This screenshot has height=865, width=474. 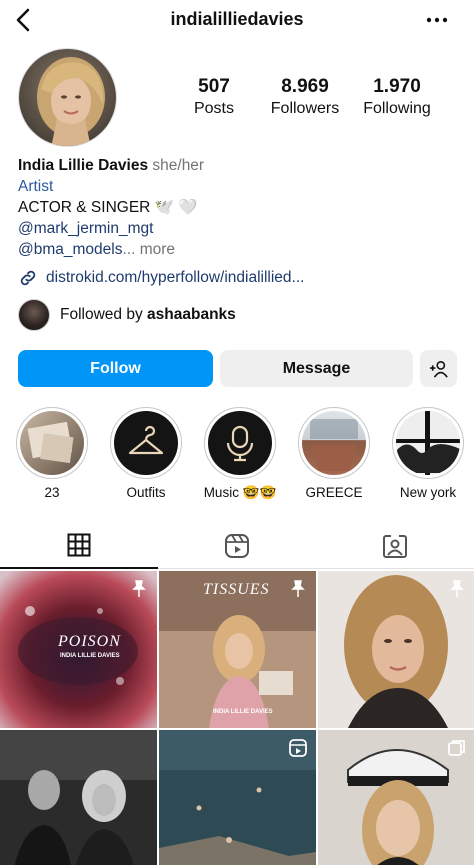 I want to click on tab-reels, so click(x=237, y=546).